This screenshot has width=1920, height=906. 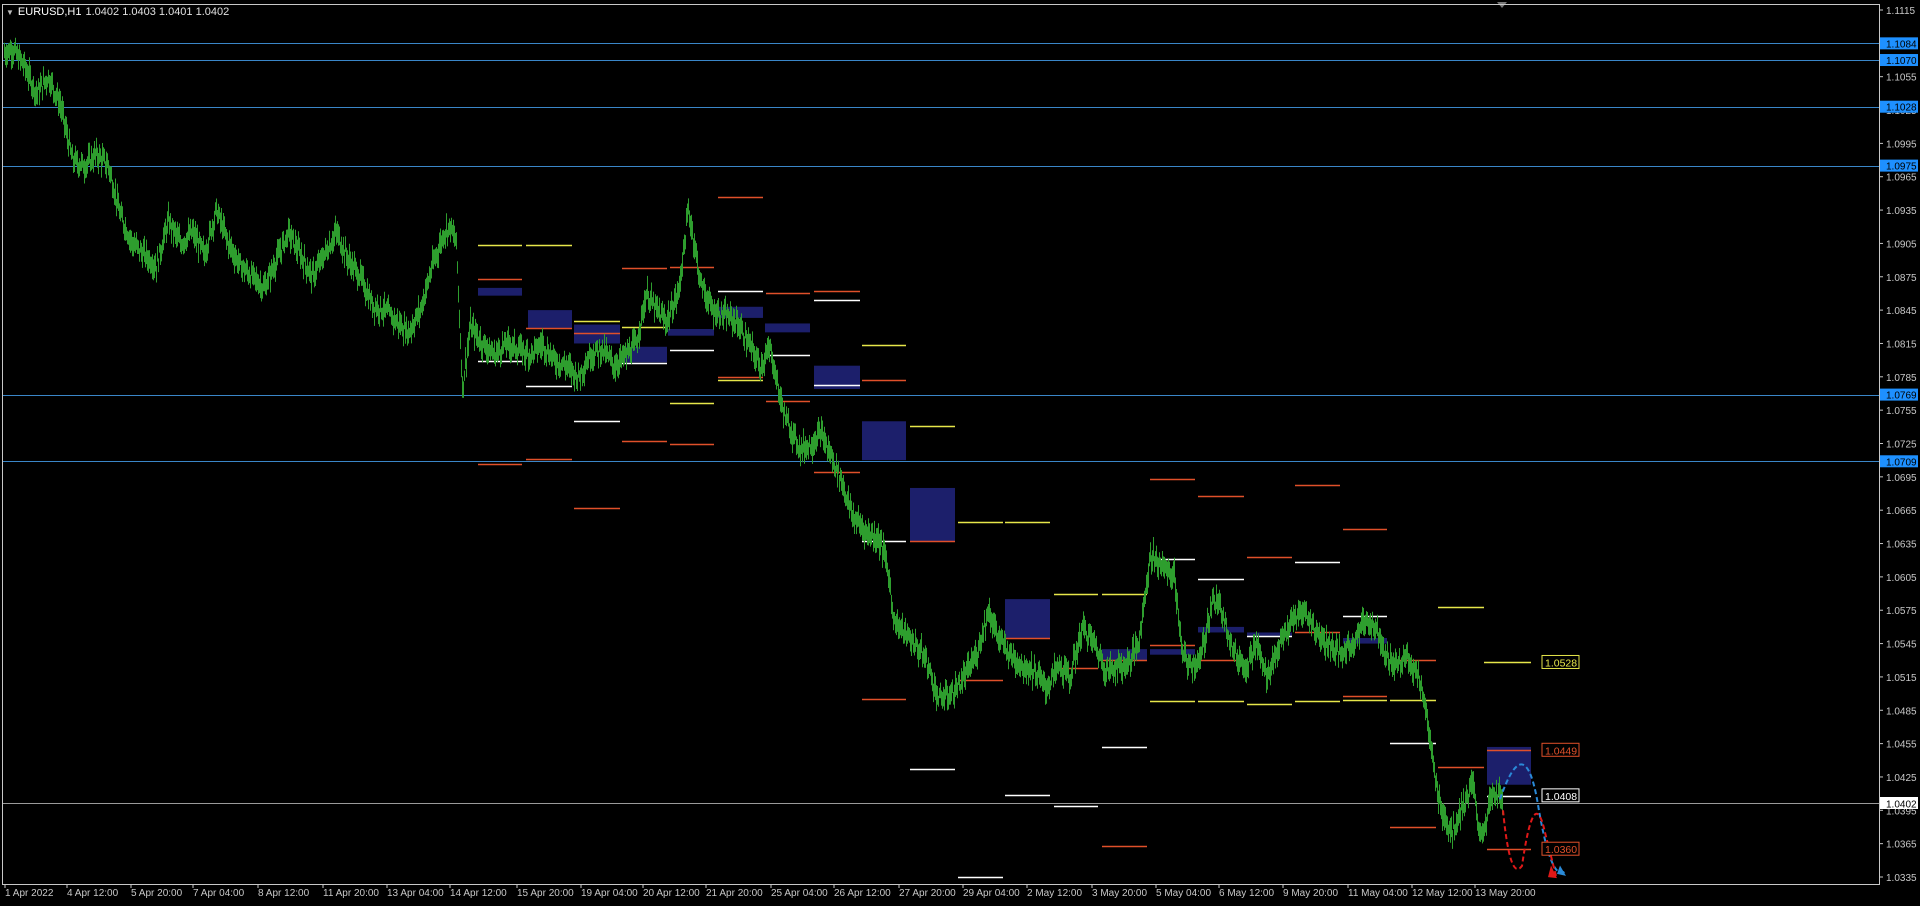 I want to click on time-tick-label: 20 Apr 12:00, so click(x=671, y=893).